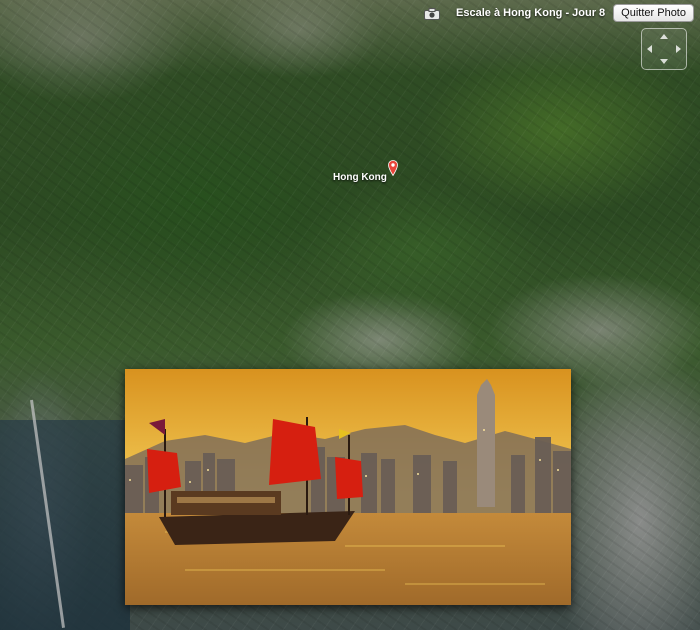  I want to click on map-pin-icon, so click(393, 168).